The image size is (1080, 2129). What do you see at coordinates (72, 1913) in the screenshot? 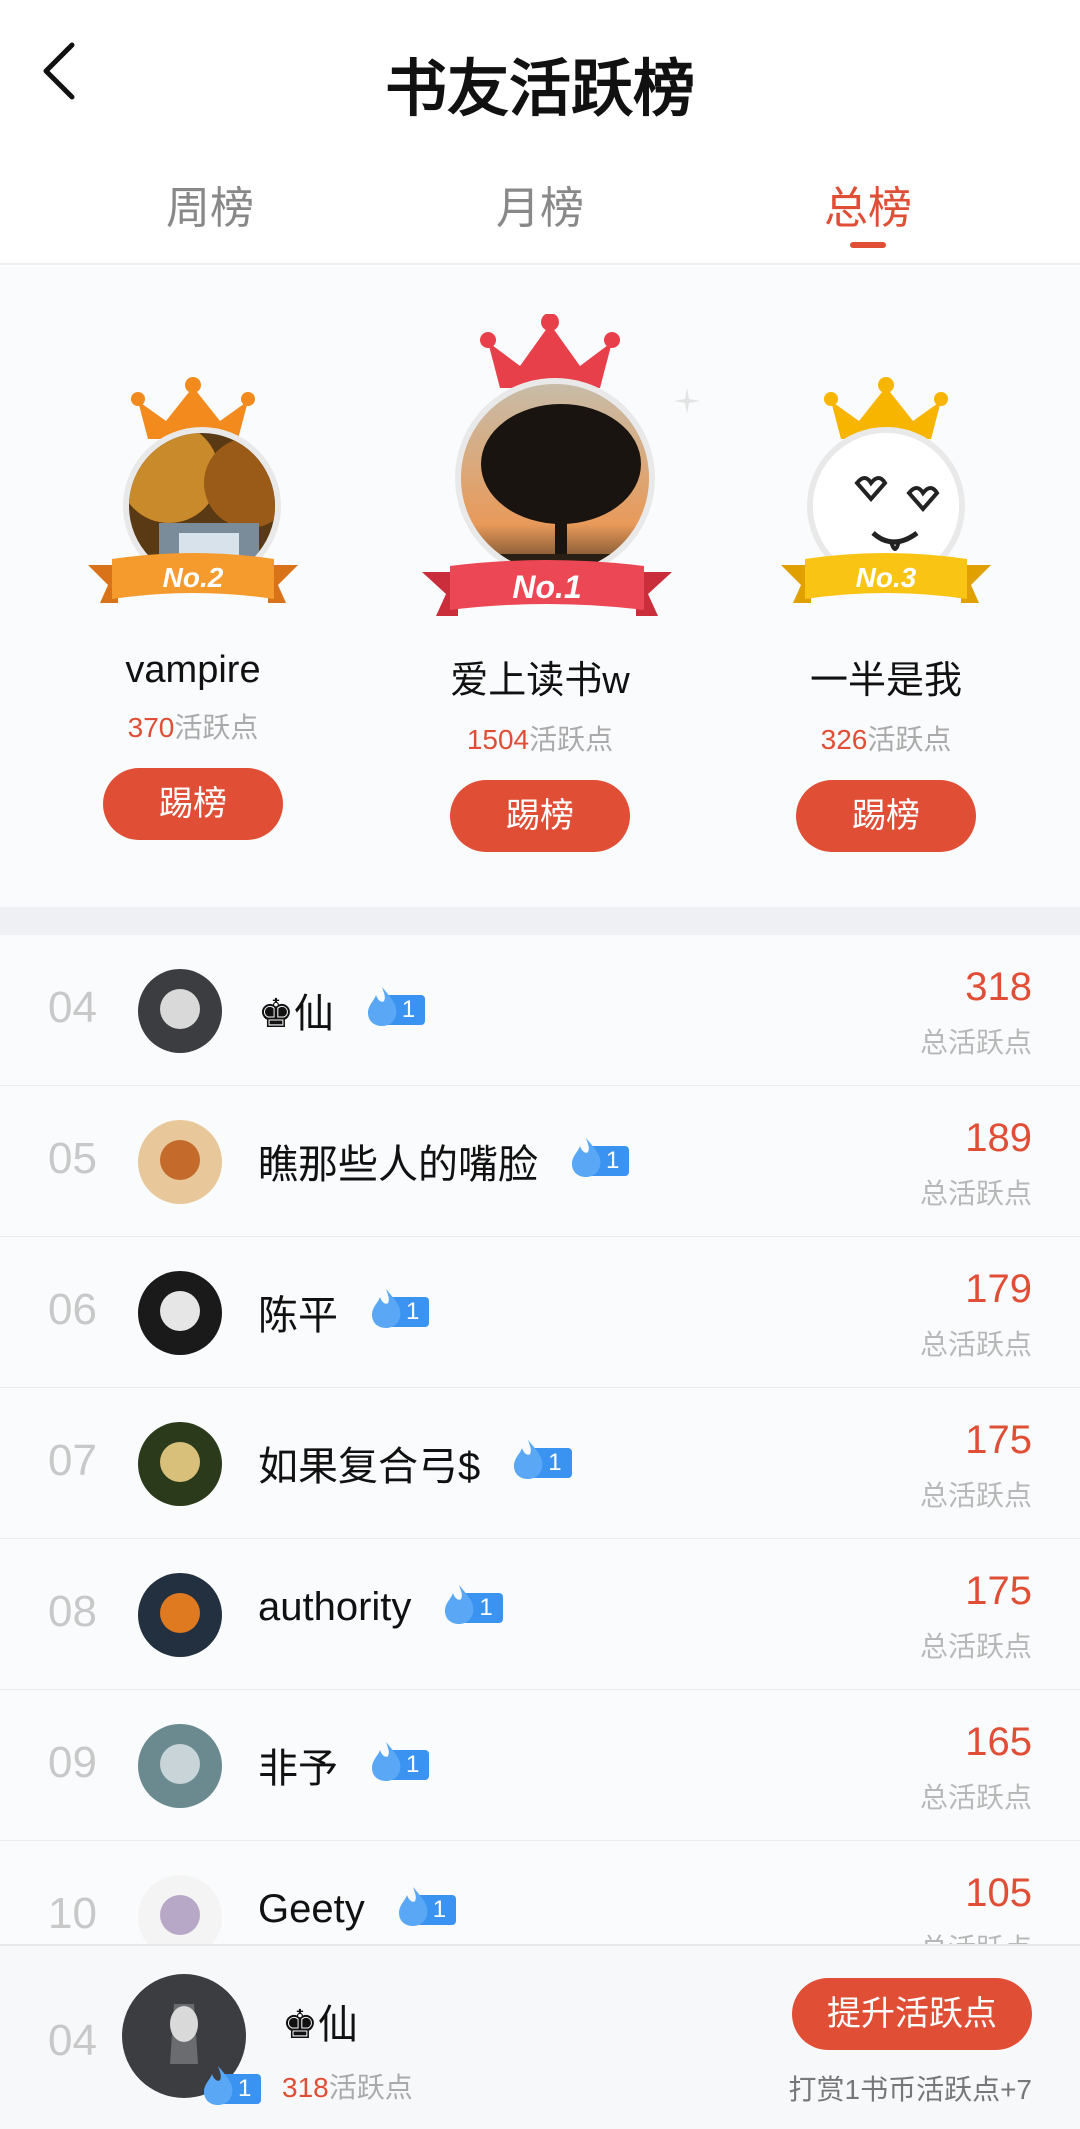
I see `rank-number: 10` at bounding box center [72, 1913].